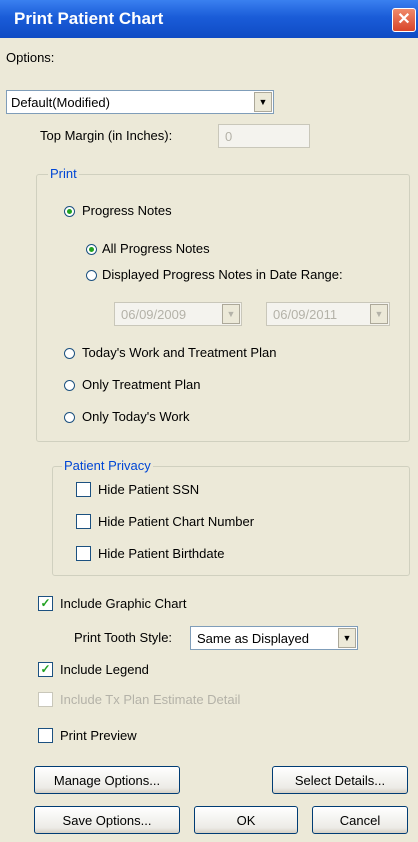 Image resolution: width=418 pixels, height=842 pixels. Describe the element at coordinates (141, 384) in the screenshot. I see `only-treatment-plan-label: Only Treatment Plan` at that location.